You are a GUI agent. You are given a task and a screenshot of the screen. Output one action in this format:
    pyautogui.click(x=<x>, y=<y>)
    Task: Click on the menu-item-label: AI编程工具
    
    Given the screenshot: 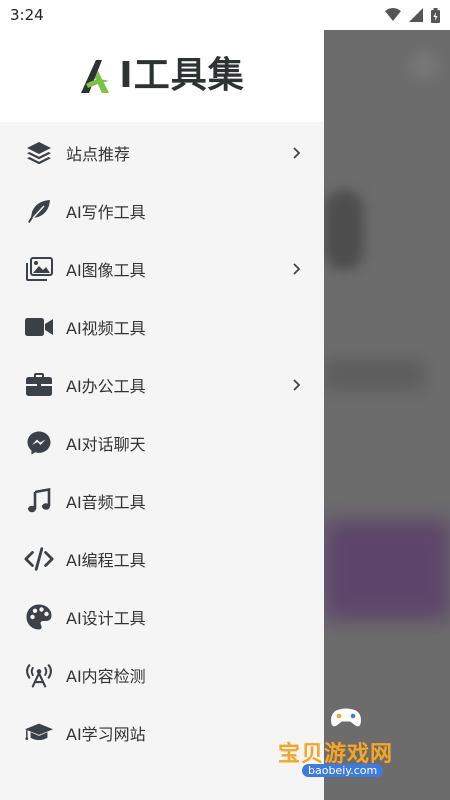 What is the action you would take?
    pyautogui.click(x=106, y=560)
    